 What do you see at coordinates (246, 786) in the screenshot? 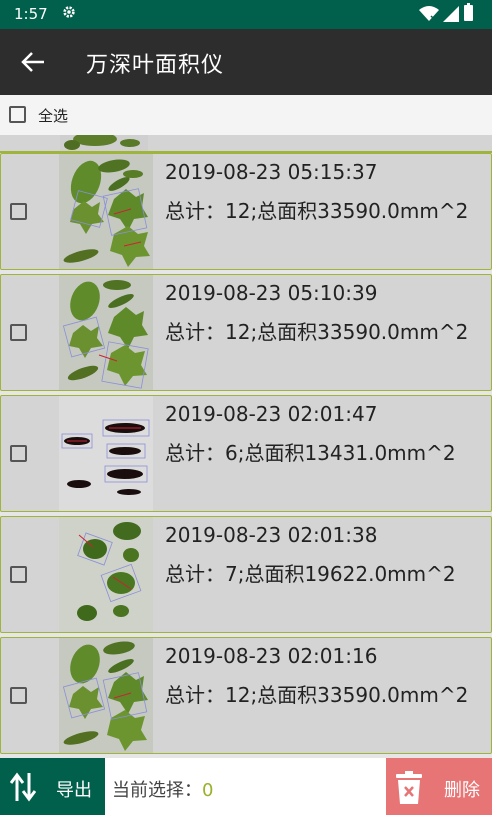
I see `bottom-action-bar: 导出 当前选择：0 删除` at bounding box center [246, 786].